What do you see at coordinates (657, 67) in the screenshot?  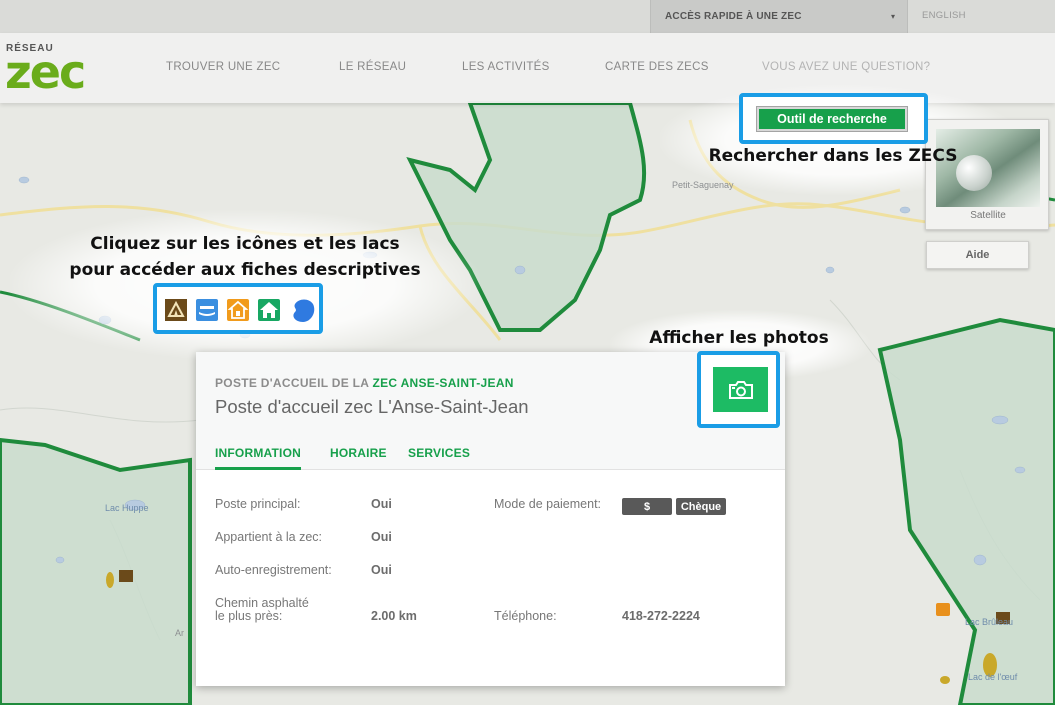 I see `nav-item-map: CARTE DES ZECS` at bounding box center [657, 67].